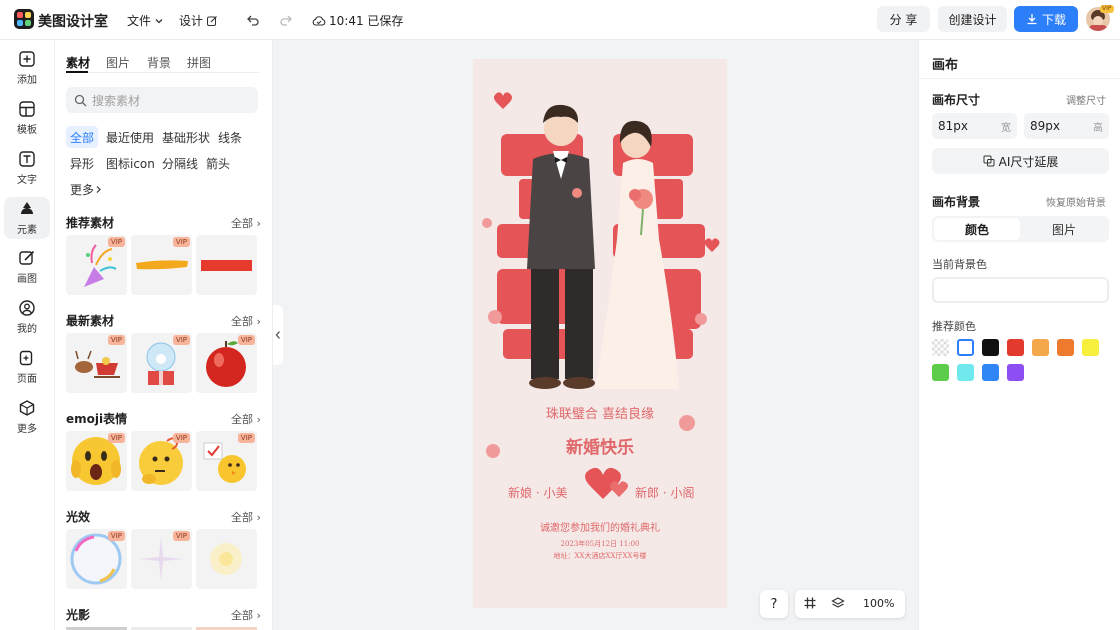 This screenshot has height=630, width=1120. I want to click on card-line1: 珠联璧合 喜结良缘, so click(600, 412).